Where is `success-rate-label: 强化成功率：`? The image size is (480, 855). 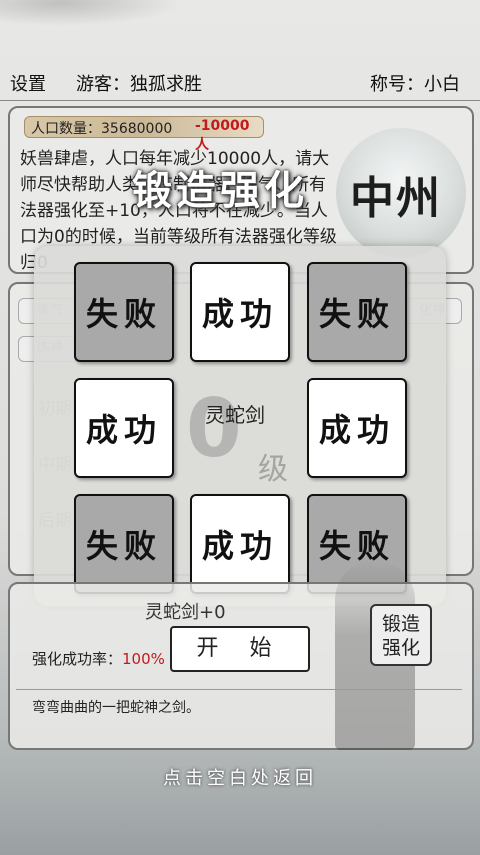 success-rate-label: 强化成功率： is located at coordinates (77, 659).